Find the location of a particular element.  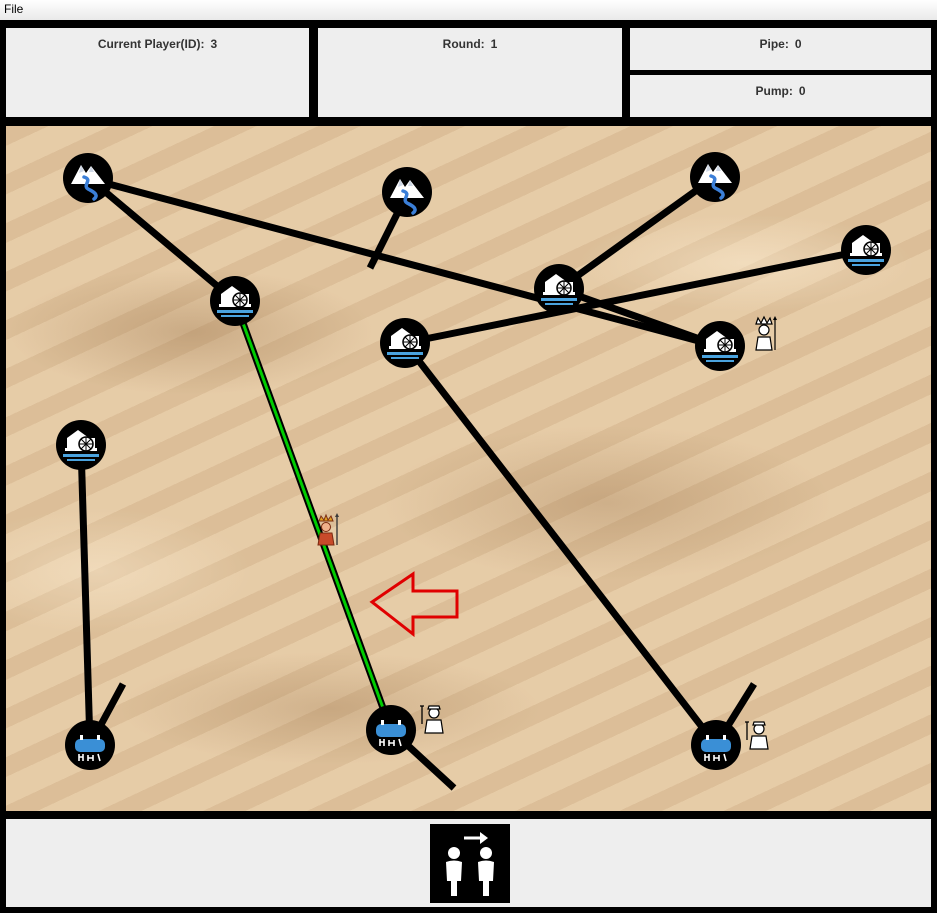

current-player-readout: Current Player(ID): 3 is located at coordinates (157, 44).